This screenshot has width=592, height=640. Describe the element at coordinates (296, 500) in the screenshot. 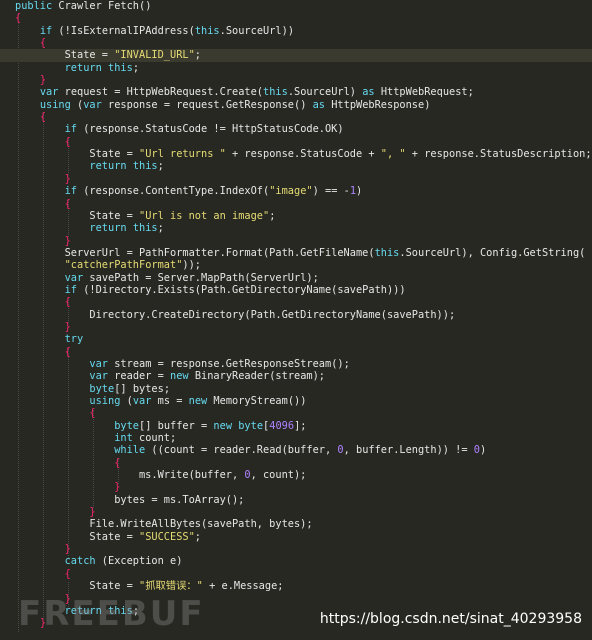

I see `code-line: bytes = ms.ToArray();` at that location.